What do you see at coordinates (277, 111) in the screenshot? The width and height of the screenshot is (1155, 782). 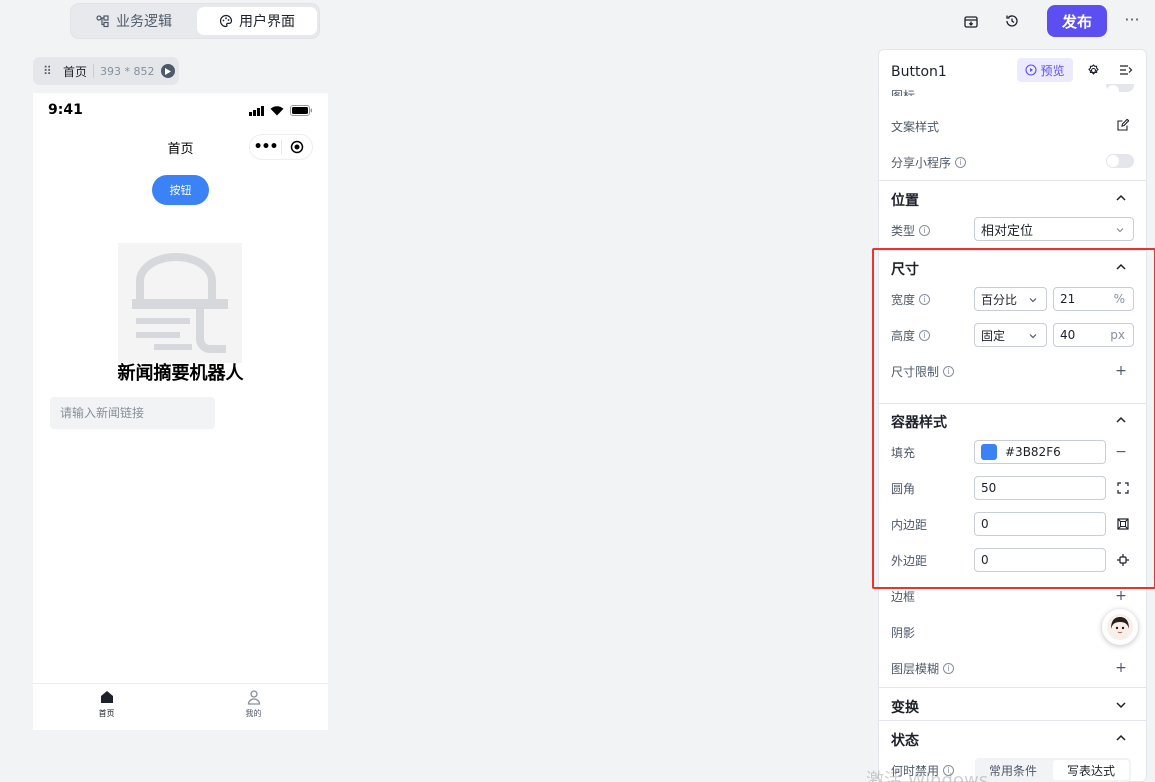 I see `wifi-icon` at bounding box center [277, 111].